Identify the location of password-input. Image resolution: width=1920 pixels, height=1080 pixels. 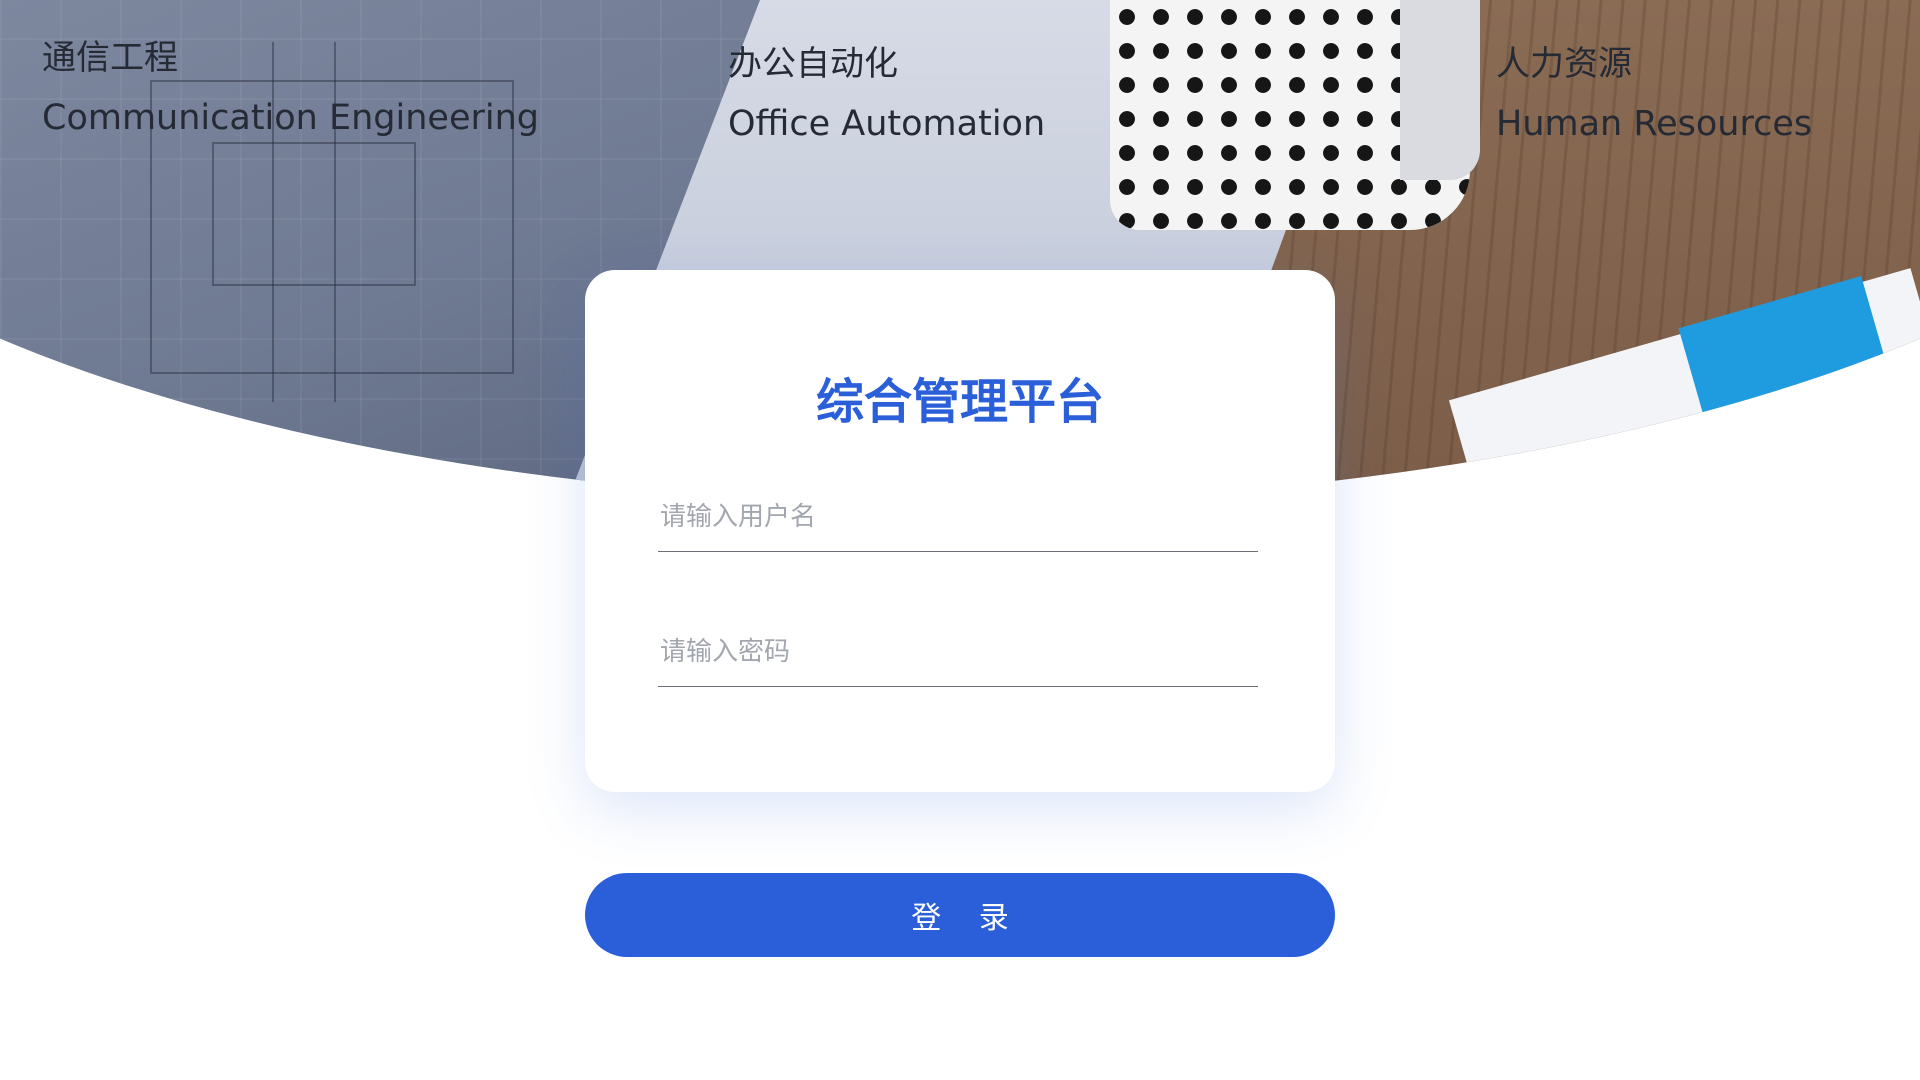
(958, 652).